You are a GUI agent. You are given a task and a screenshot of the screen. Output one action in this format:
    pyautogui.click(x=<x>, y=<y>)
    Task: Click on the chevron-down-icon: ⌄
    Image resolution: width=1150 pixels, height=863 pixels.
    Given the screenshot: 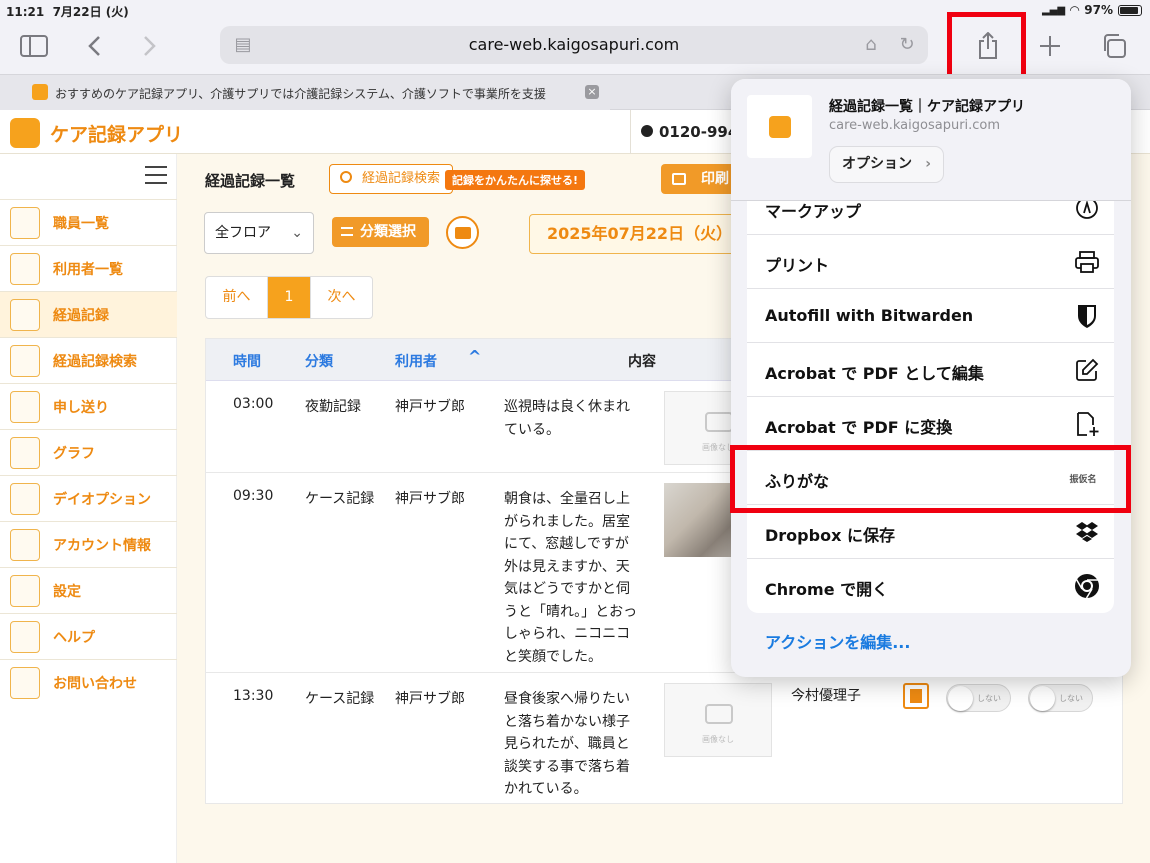 What is the action you would take?
    pyautogui.click(x=297, y=233)
    